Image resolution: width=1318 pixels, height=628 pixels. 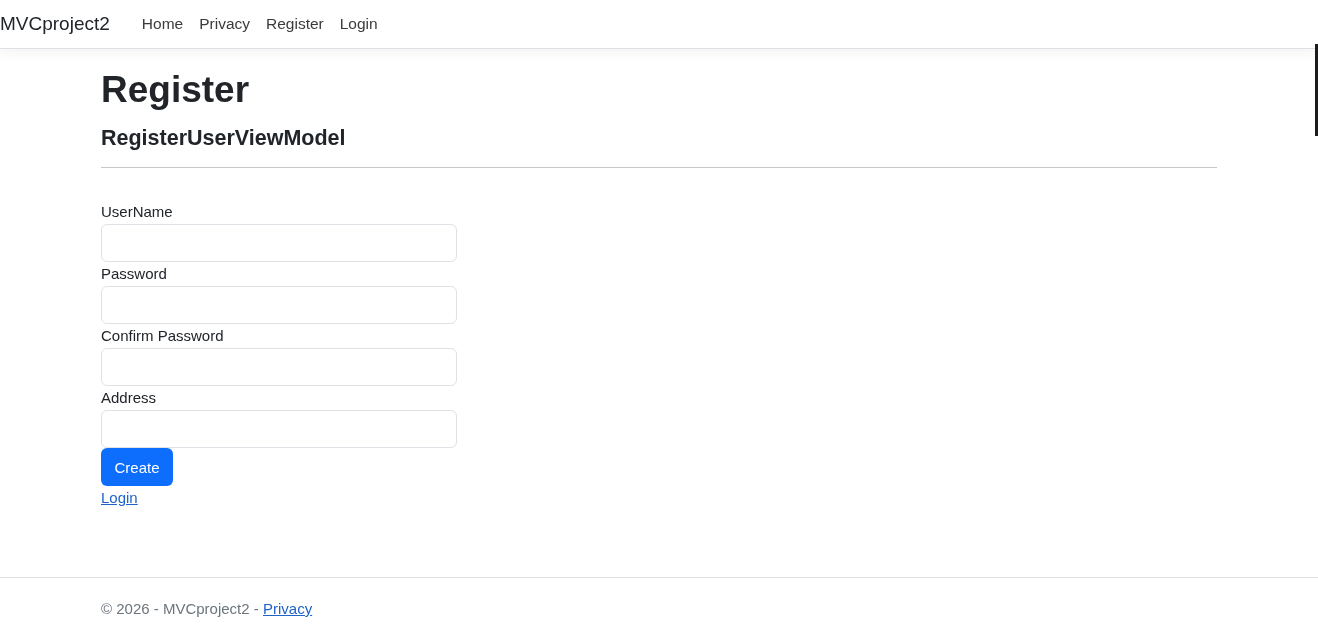 What do you see at coordinates (119, 497) in the screenshot?
I see `login-link: Login` at bounding box center [119, 497].